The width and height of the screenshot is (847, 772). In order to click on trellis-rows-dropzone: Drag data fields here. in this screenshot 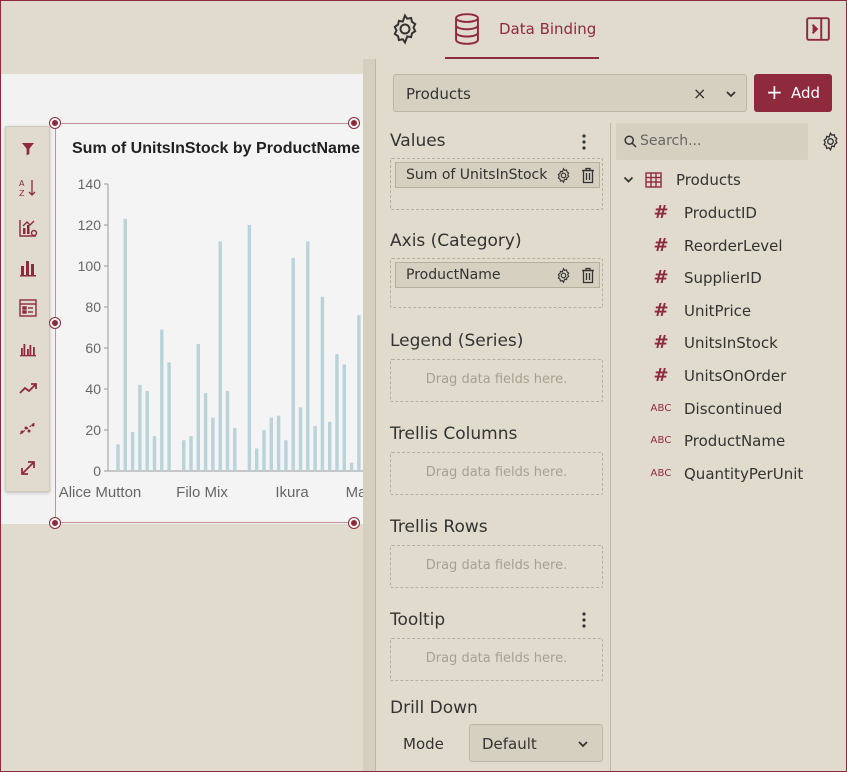, I will do `click(496, 566)`.